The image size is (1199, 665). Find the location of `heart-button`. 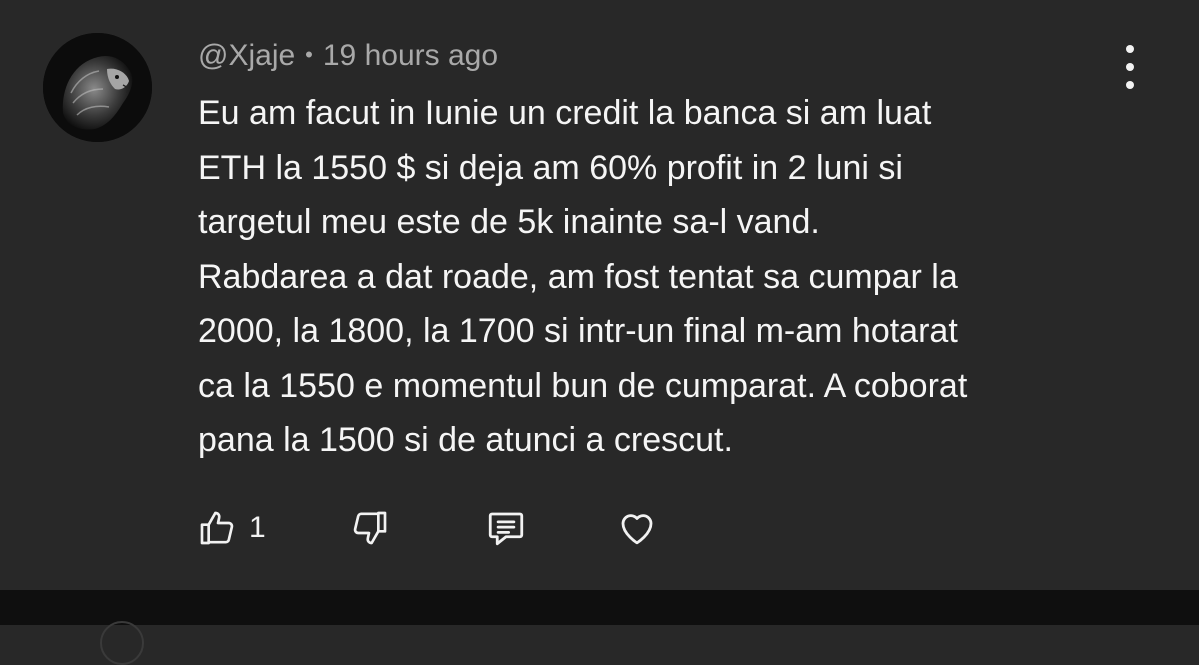

heart-button is located at coordinates (637, 528).